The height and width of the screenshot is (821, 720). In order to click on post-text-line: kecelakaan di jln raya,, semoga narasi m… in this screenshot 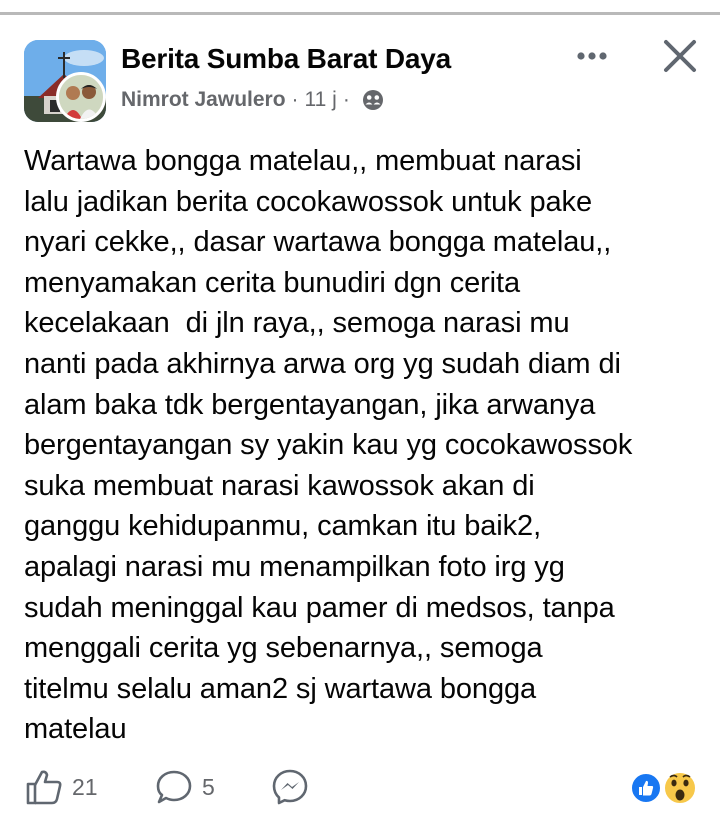, I will do `click(297, 323)`.